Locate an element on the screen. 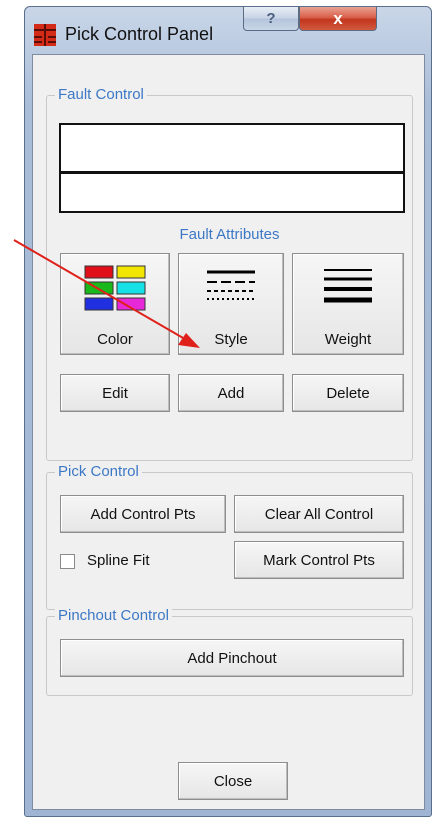 This screenshot has height=822, width=435. app-icon is located at coordinates (45, 35).